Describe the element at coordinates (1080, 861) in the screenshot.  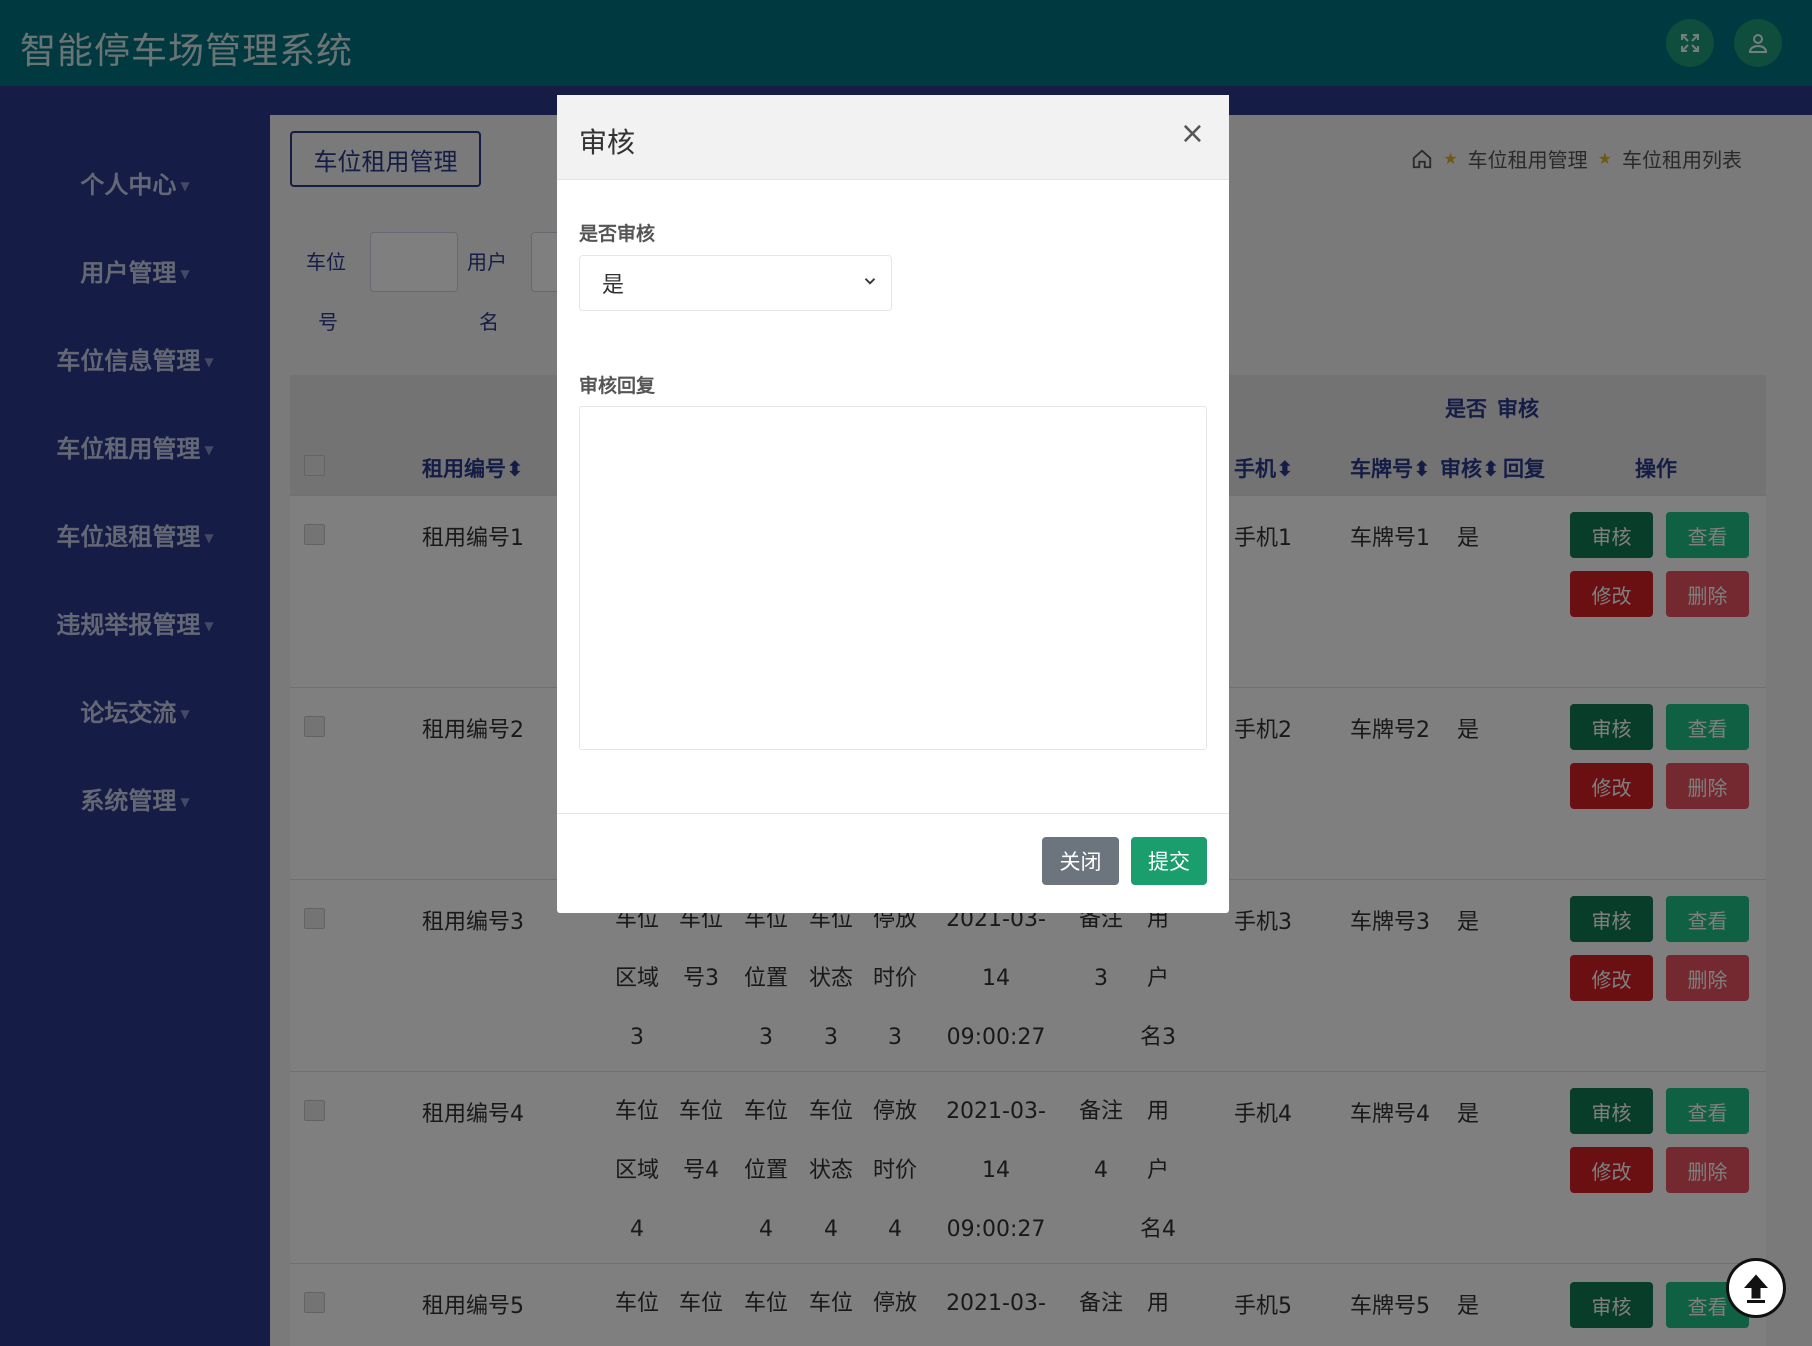
I see `close-button: 关闭` at that location.